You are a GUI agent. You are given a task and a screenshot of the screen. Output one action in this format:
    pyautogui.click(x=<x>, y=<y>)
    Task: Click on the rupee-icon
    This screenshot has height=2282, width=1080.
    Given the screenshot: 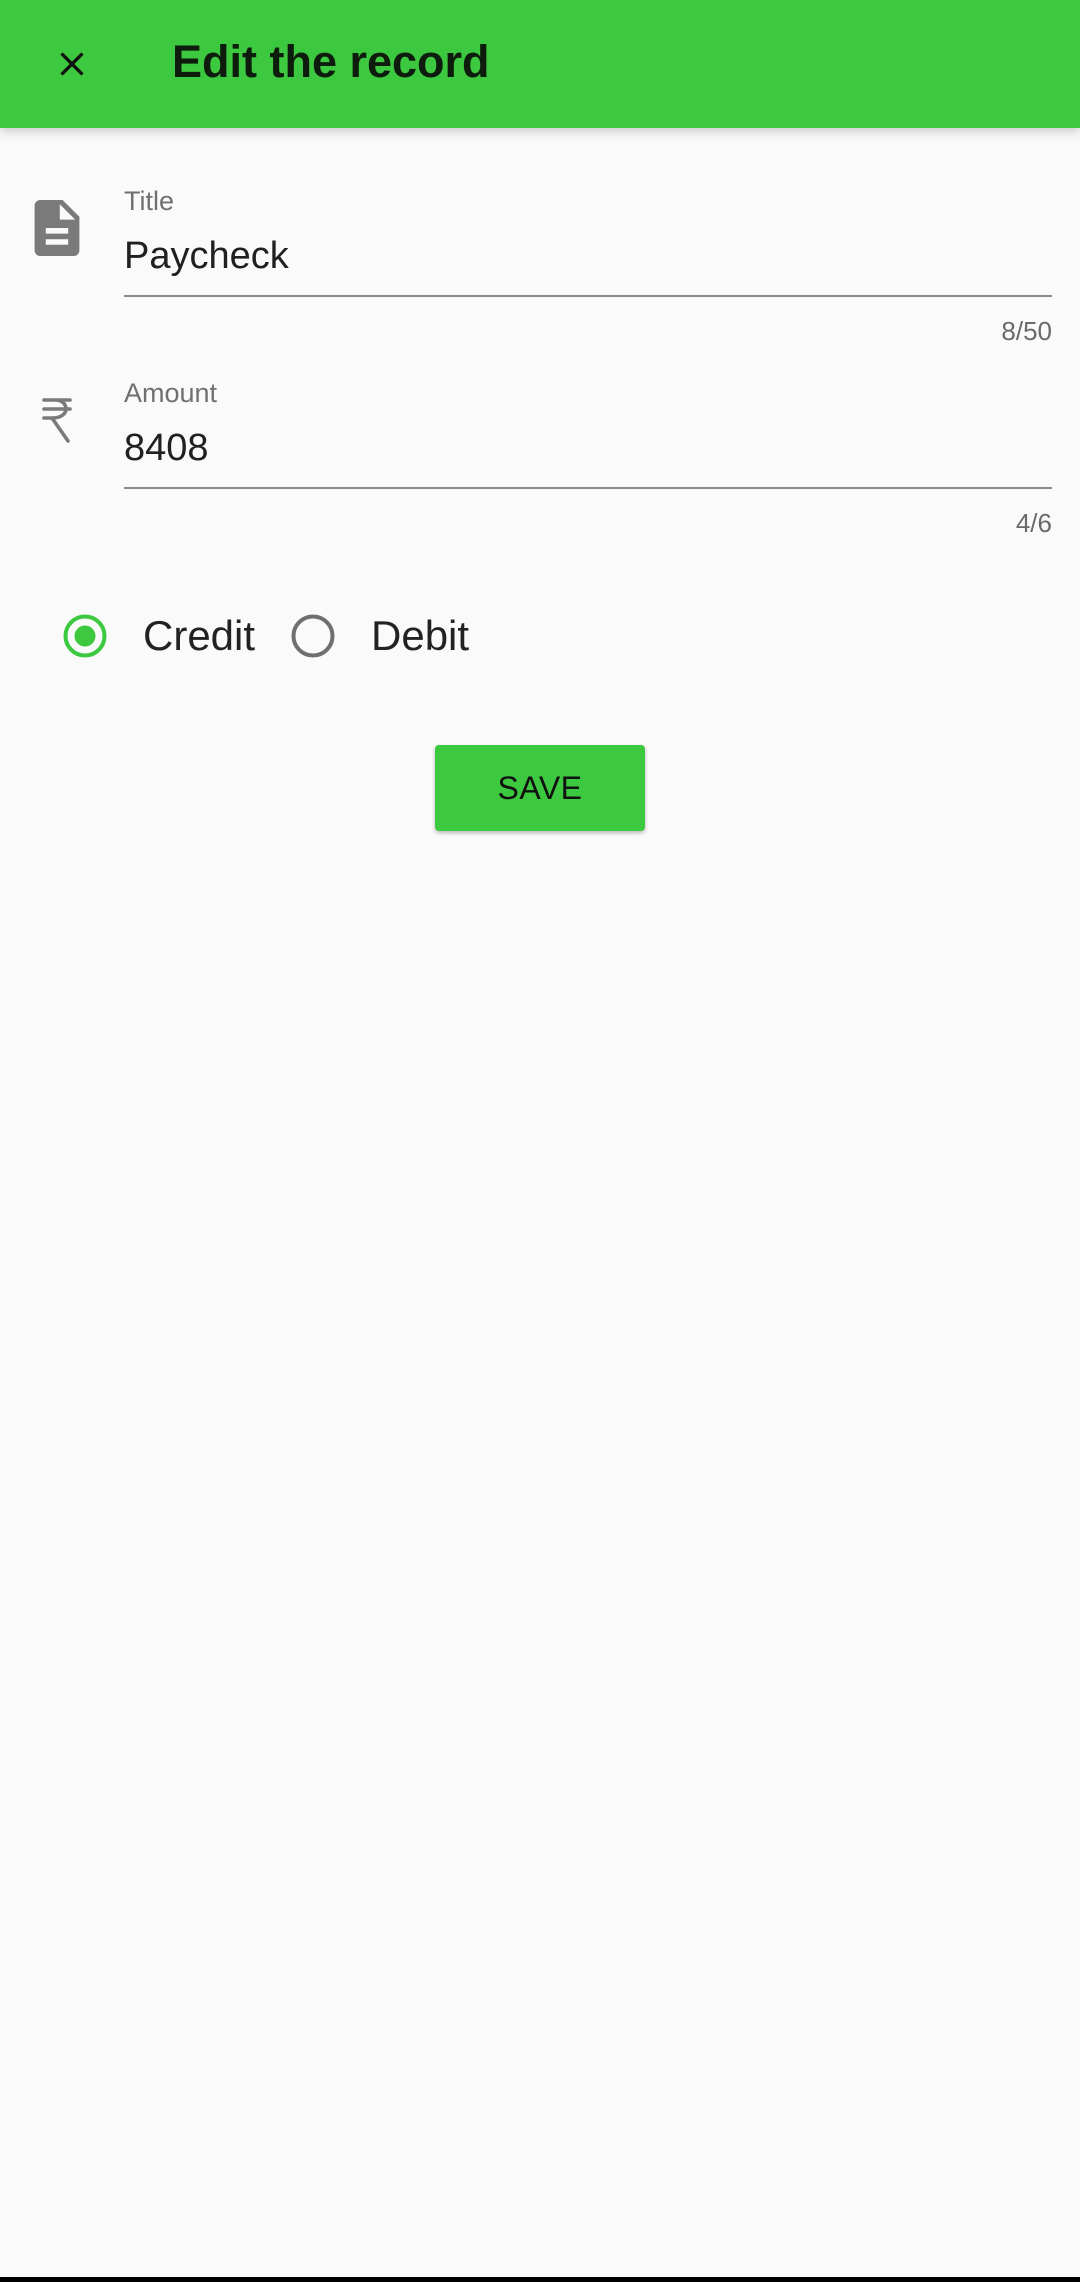 What is the action you would take?
    pyautogui.click(x=57, y=420)
    